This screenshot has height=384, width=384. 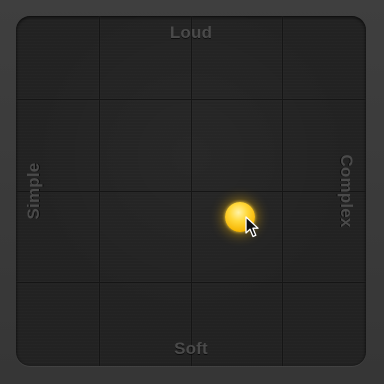 I want to click on axis-label-loud: Loud, so click(x=191, y=32).